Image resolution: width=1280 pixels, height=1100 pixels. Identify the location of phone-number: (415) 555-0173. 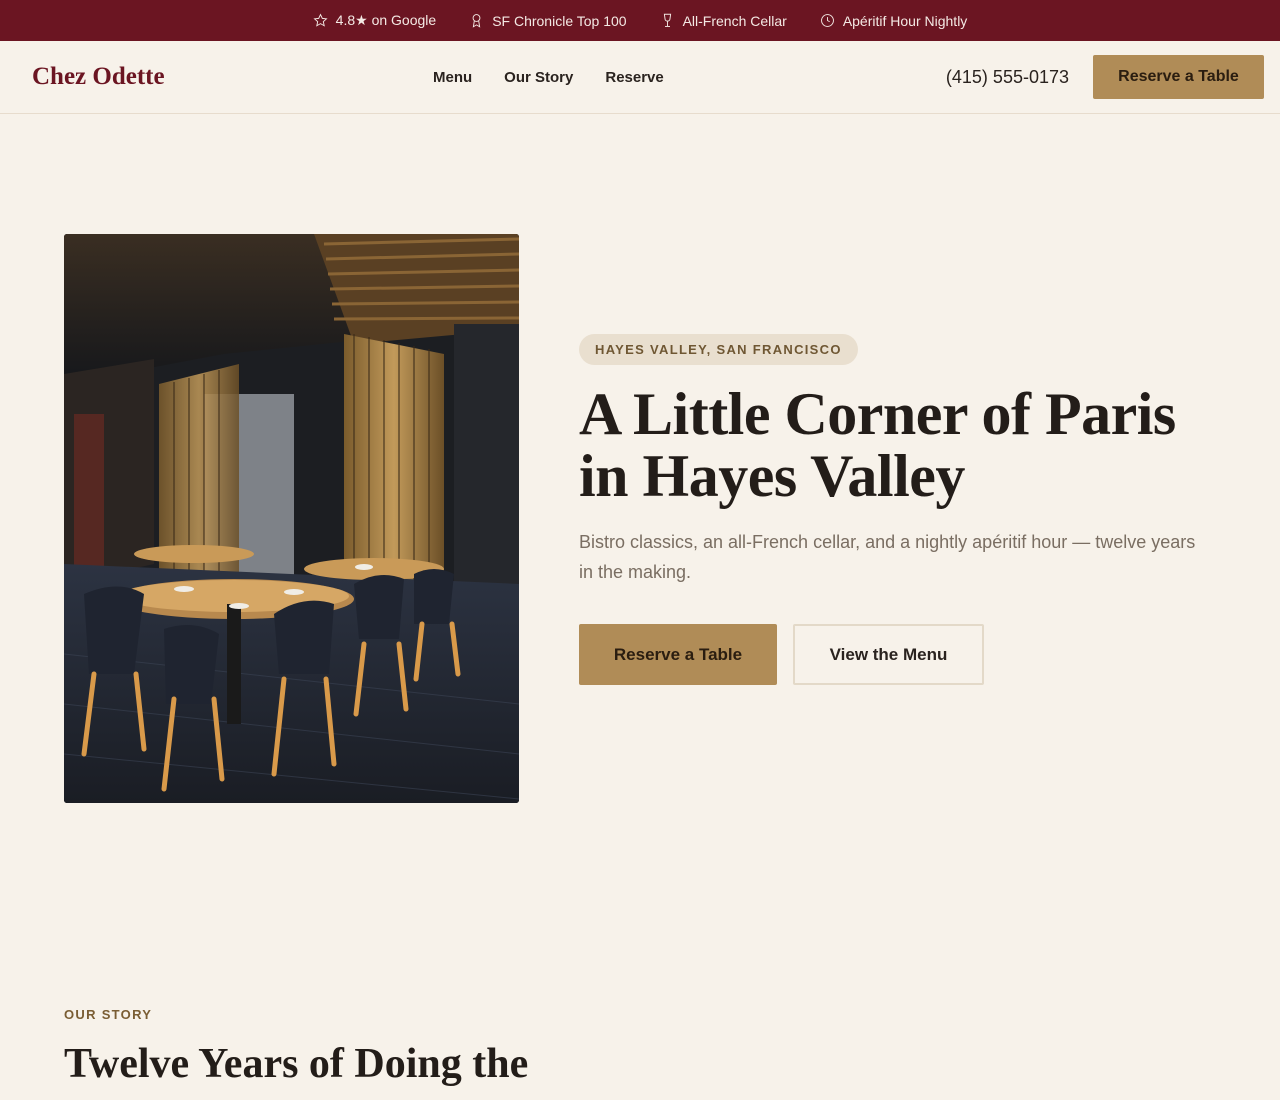
(1007, 77).